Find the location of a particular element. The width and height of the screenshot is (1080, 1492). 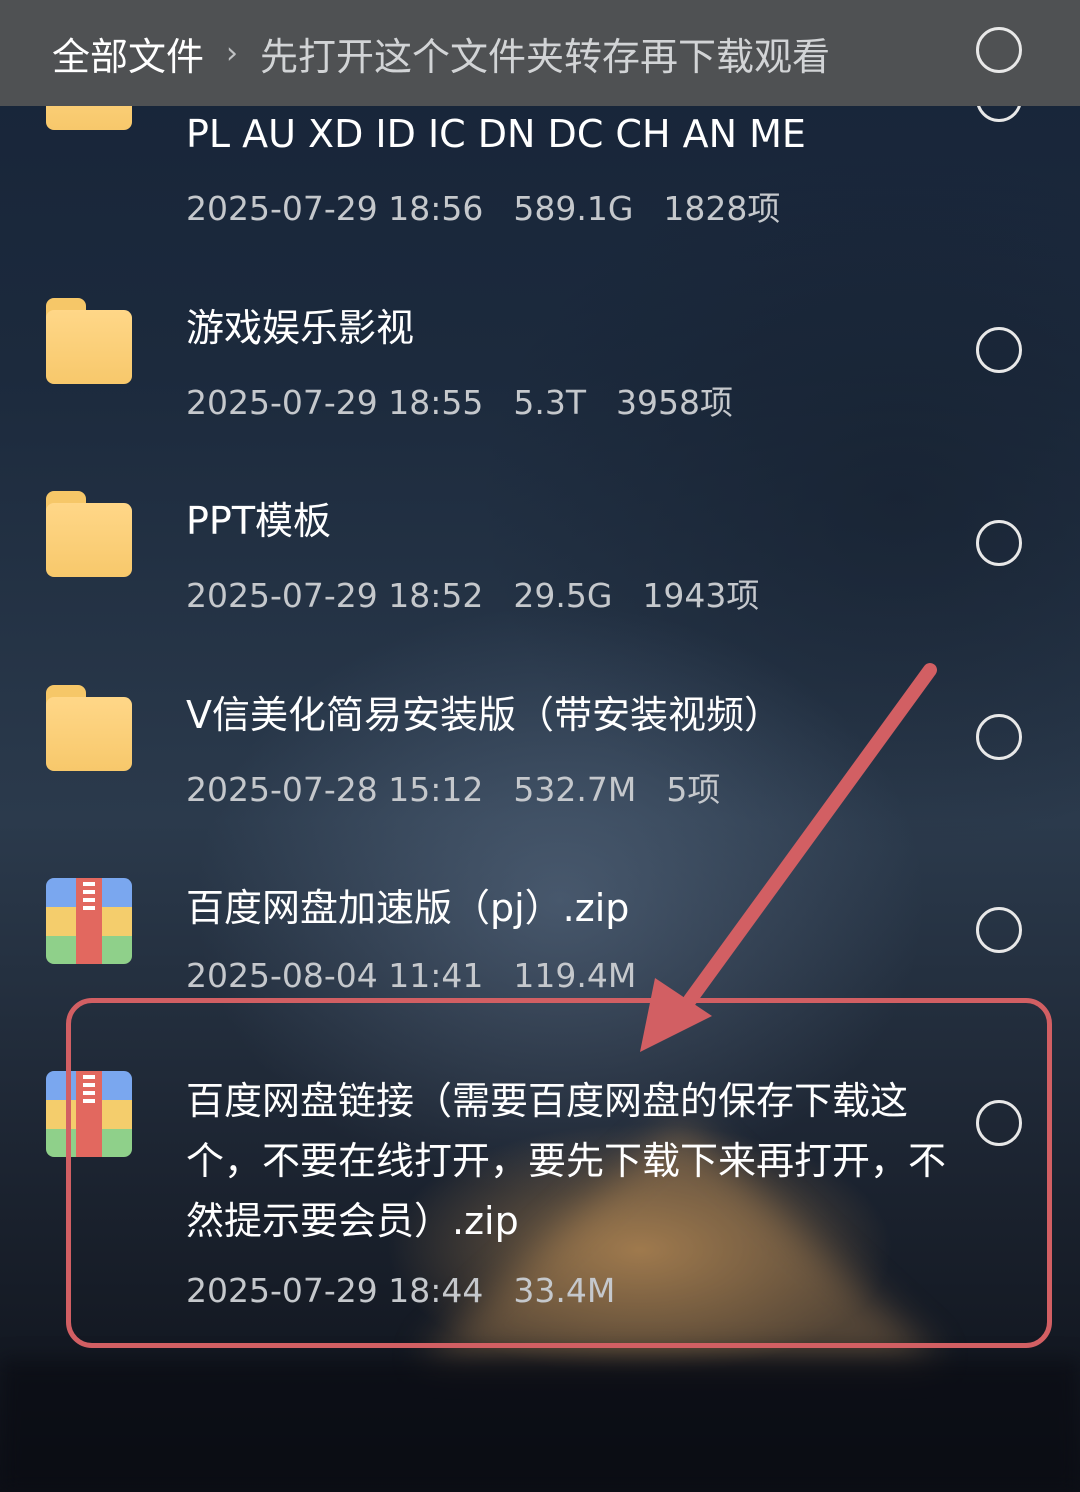

select-all-circle-icon is located at coordinates (999, 50).